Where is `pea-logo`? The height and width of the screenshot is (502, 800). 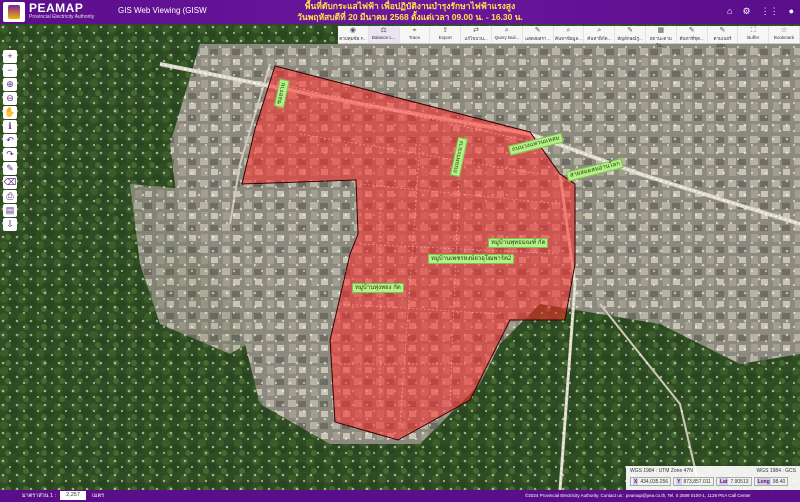
pea-logo is located at coordinates (14, 12).